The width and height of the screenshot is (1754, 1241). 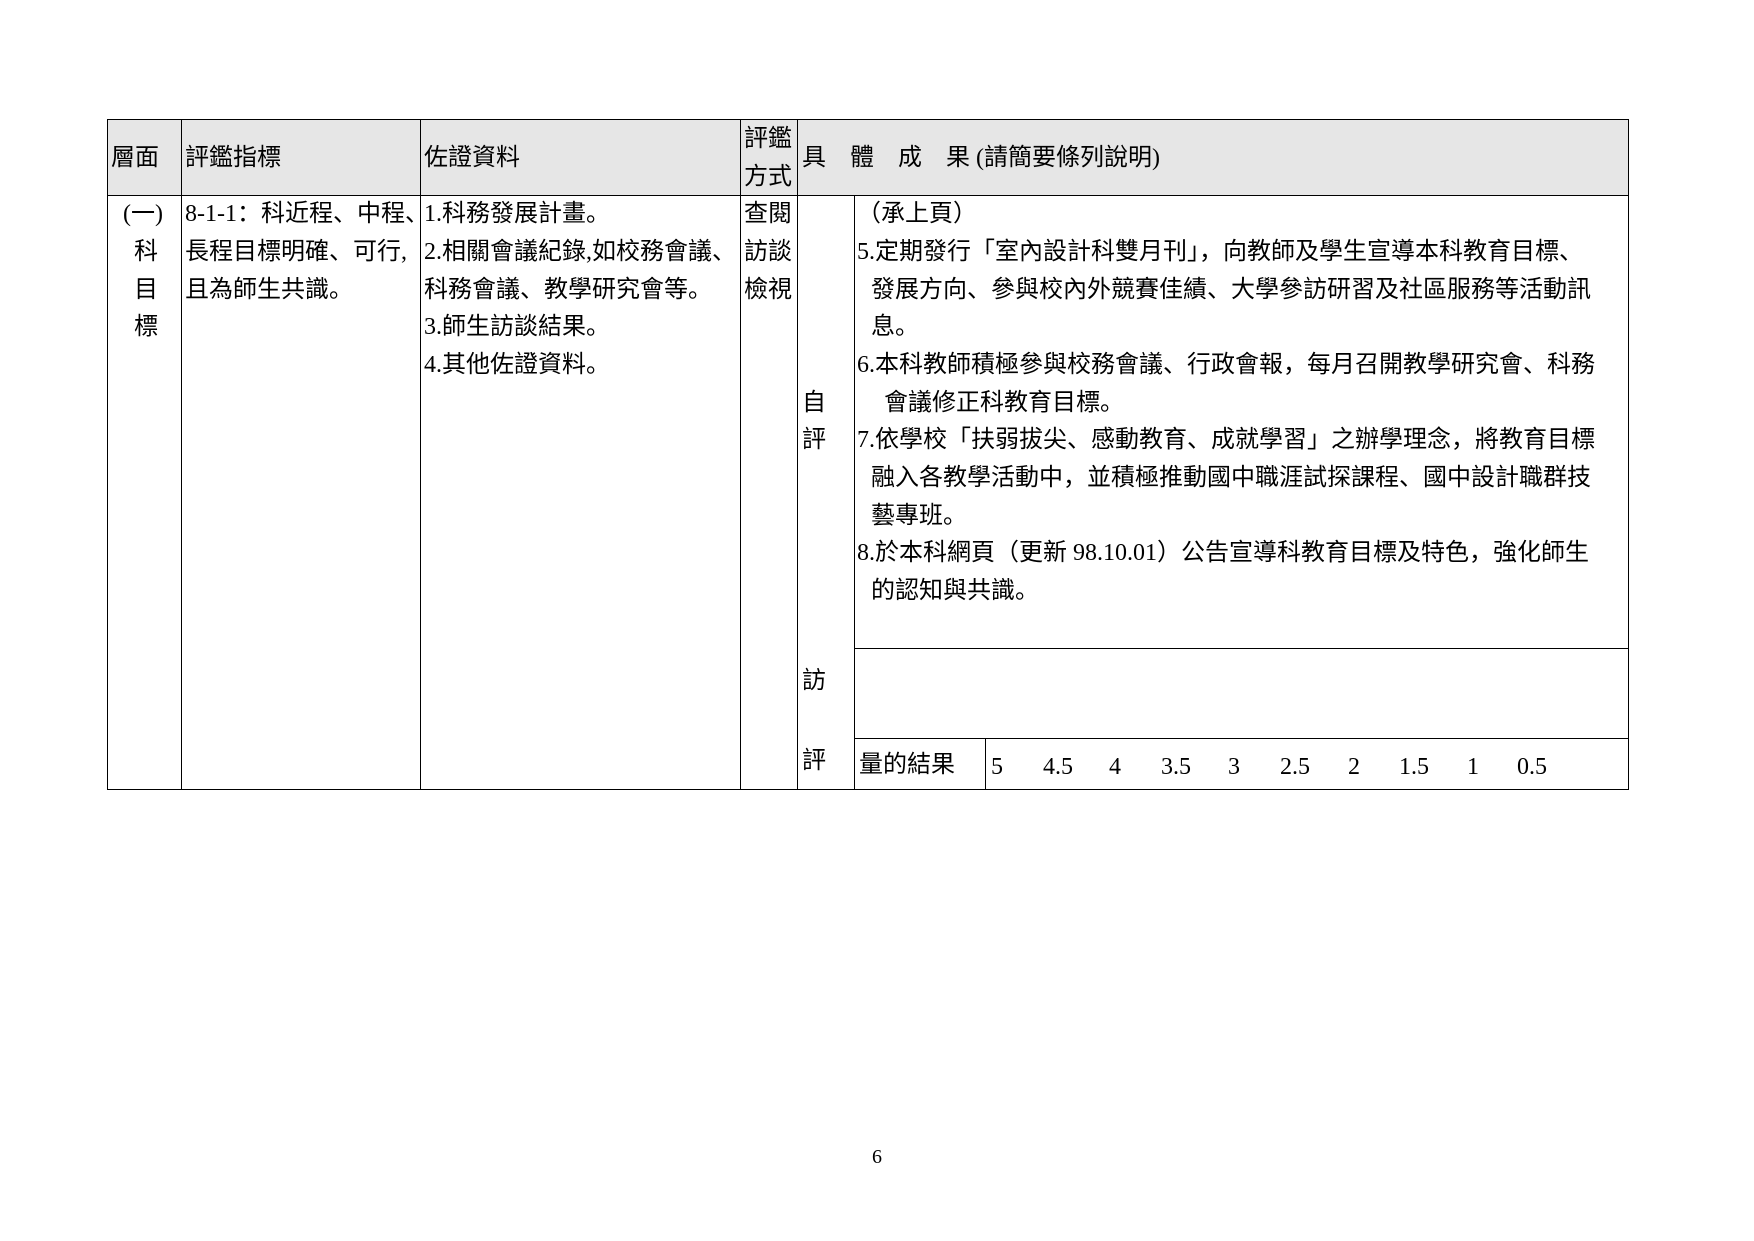 What do you see at coordinates (868, 789) in the screenshot?
I see `table-bottom-border` at bounding box center [868, 789].